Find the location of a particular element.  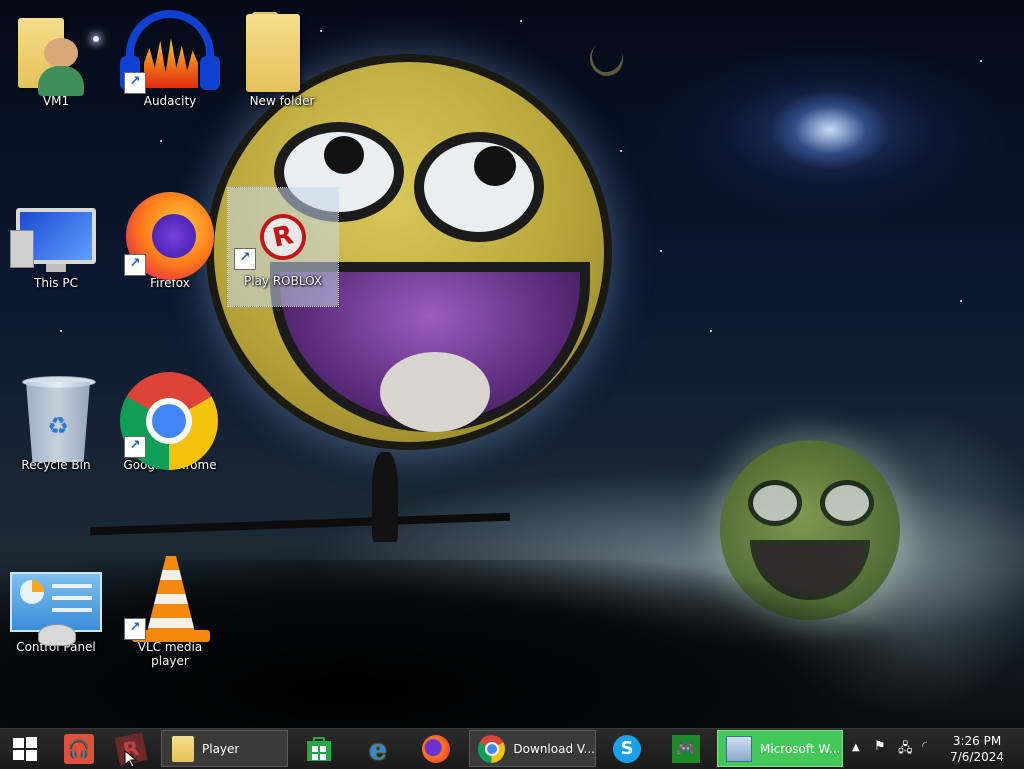

recycle-bin-icon: ♻ is located at coordinates (56, 417).